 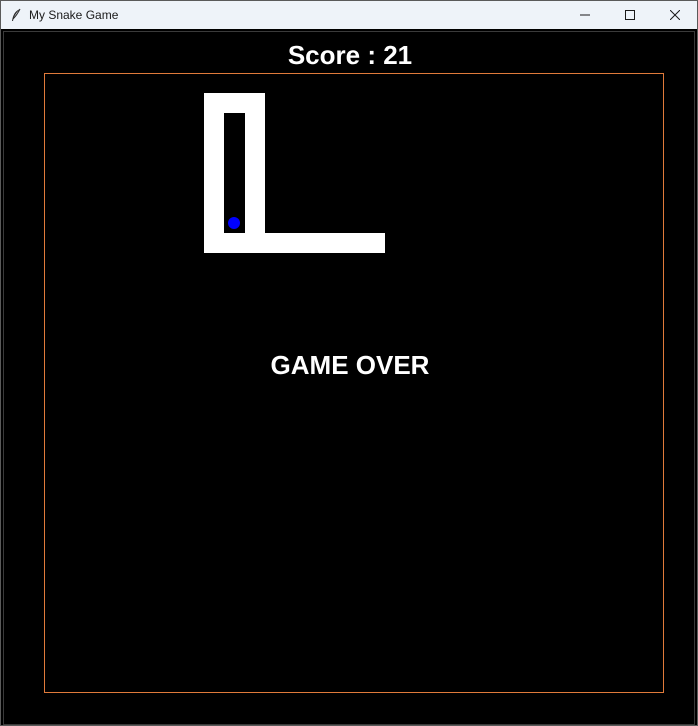 I want to click on minimize-button, so click(x=584, y=15).